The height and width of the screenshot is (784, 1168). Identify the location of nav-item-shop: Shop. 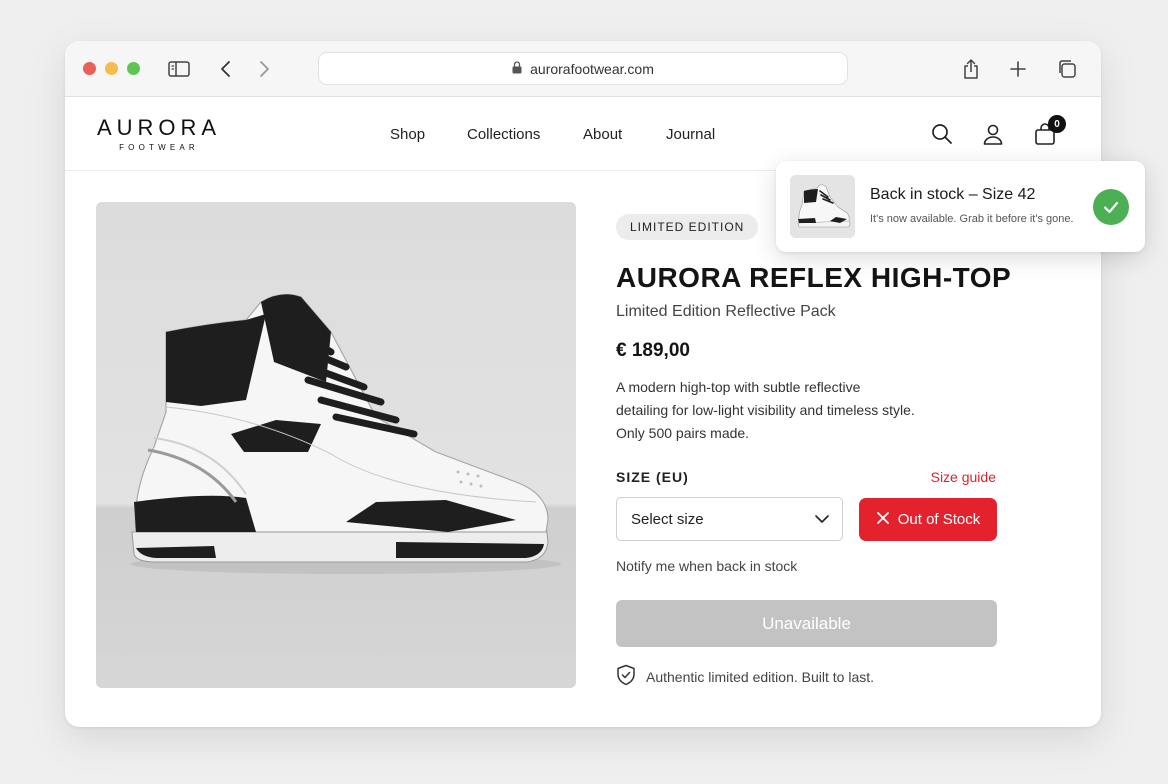
(407, 134).